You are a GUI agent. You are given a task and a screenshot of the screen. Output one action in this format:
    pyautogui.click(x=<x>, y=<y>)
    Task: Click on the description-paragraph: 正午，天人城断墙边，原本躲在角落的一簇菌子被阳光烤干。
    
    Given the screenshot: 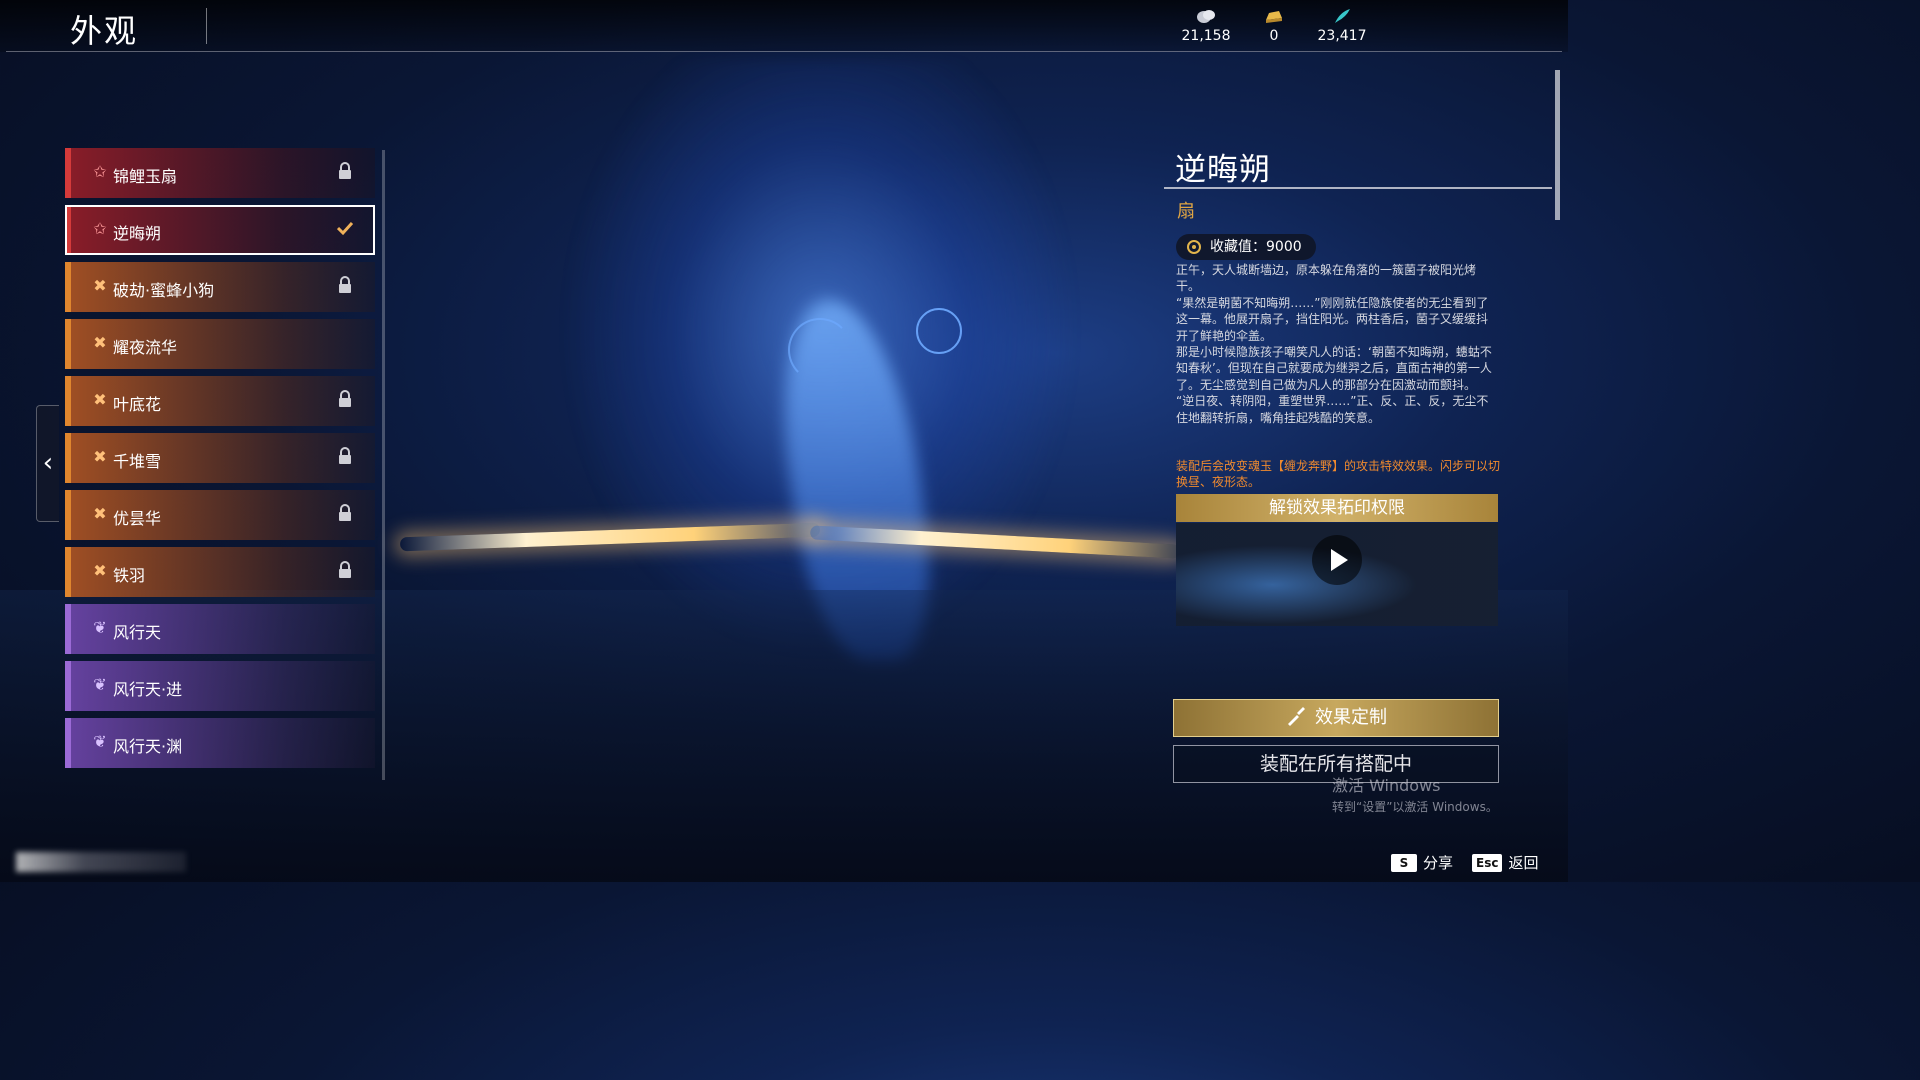 What is the action you would take?
    pyautogui.click(x=1326, y=278)
    